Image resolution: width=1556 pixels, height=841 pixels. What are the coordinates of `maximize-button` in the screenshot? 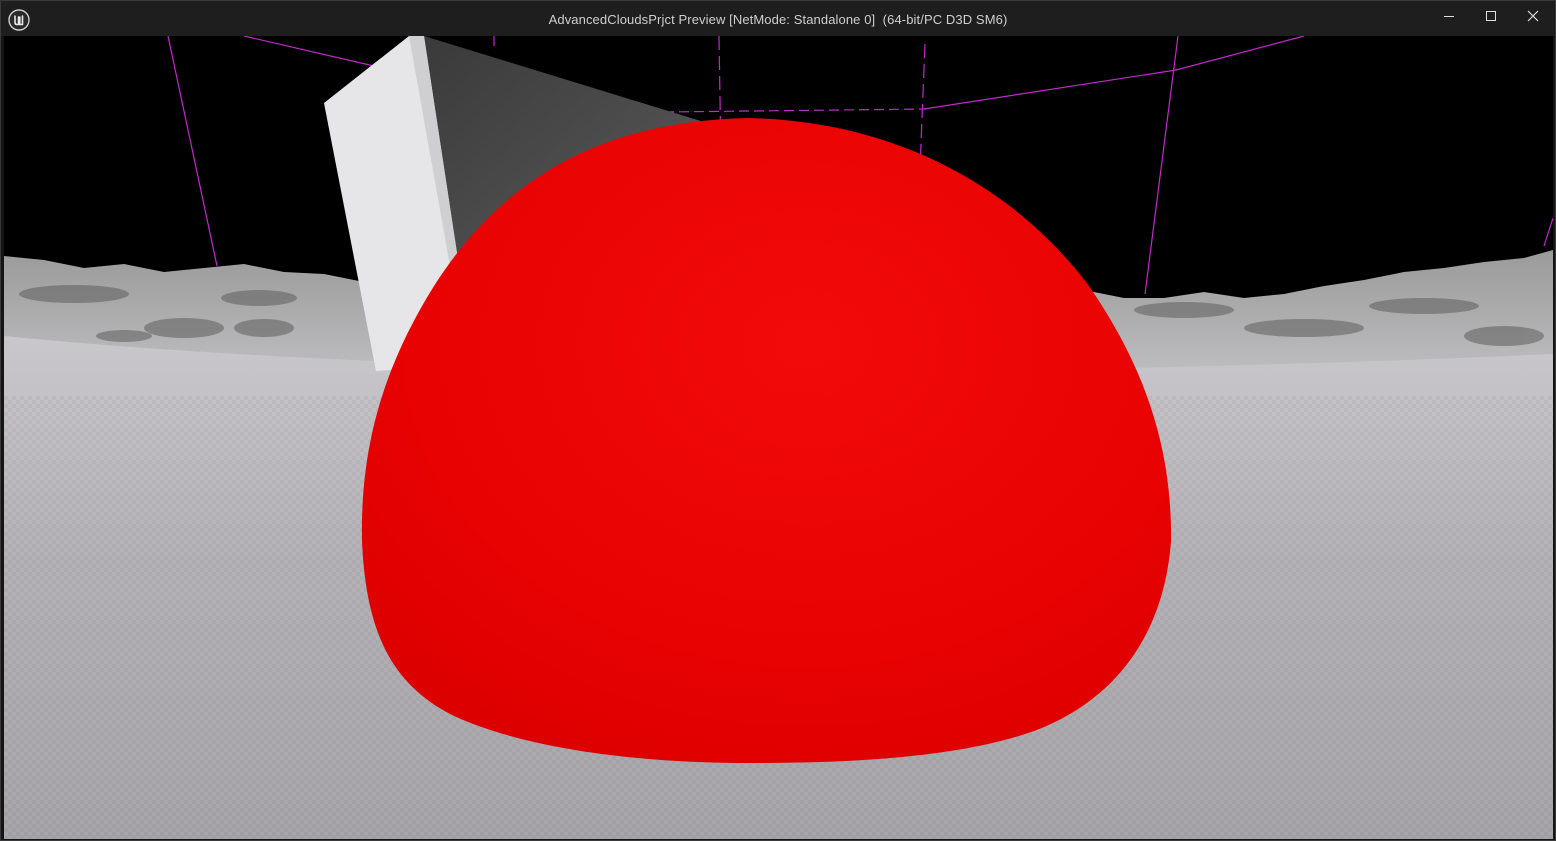 It's located at (1491, 16).